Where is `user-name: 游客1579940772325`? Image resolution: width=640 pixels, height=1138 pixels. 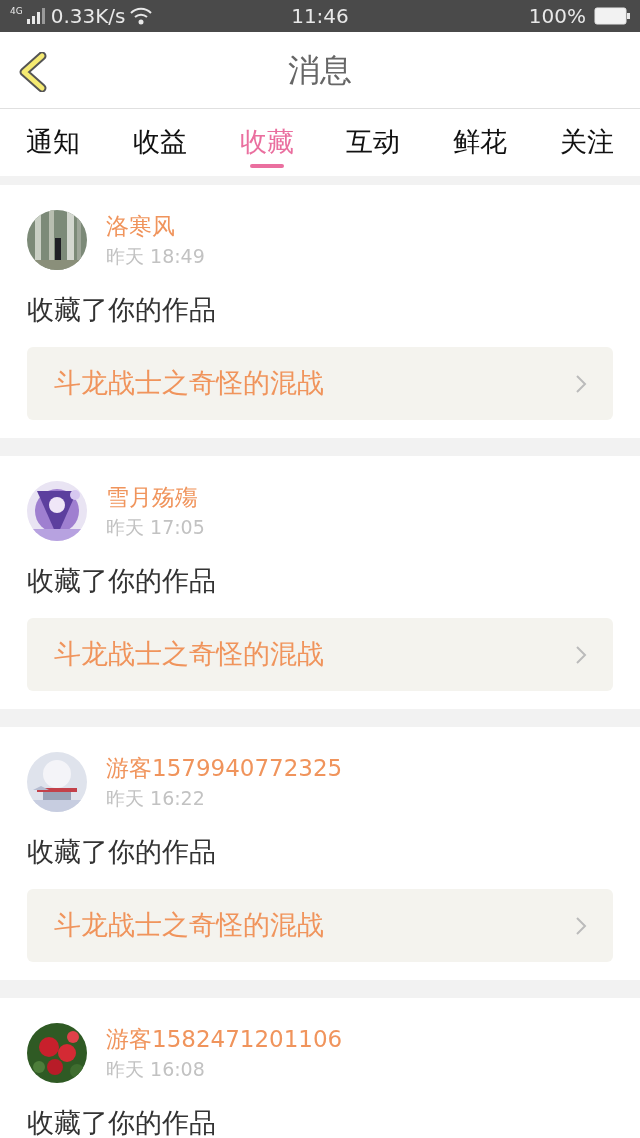
user-name: 游客1579940772325 is located at coordinates (224, 768).